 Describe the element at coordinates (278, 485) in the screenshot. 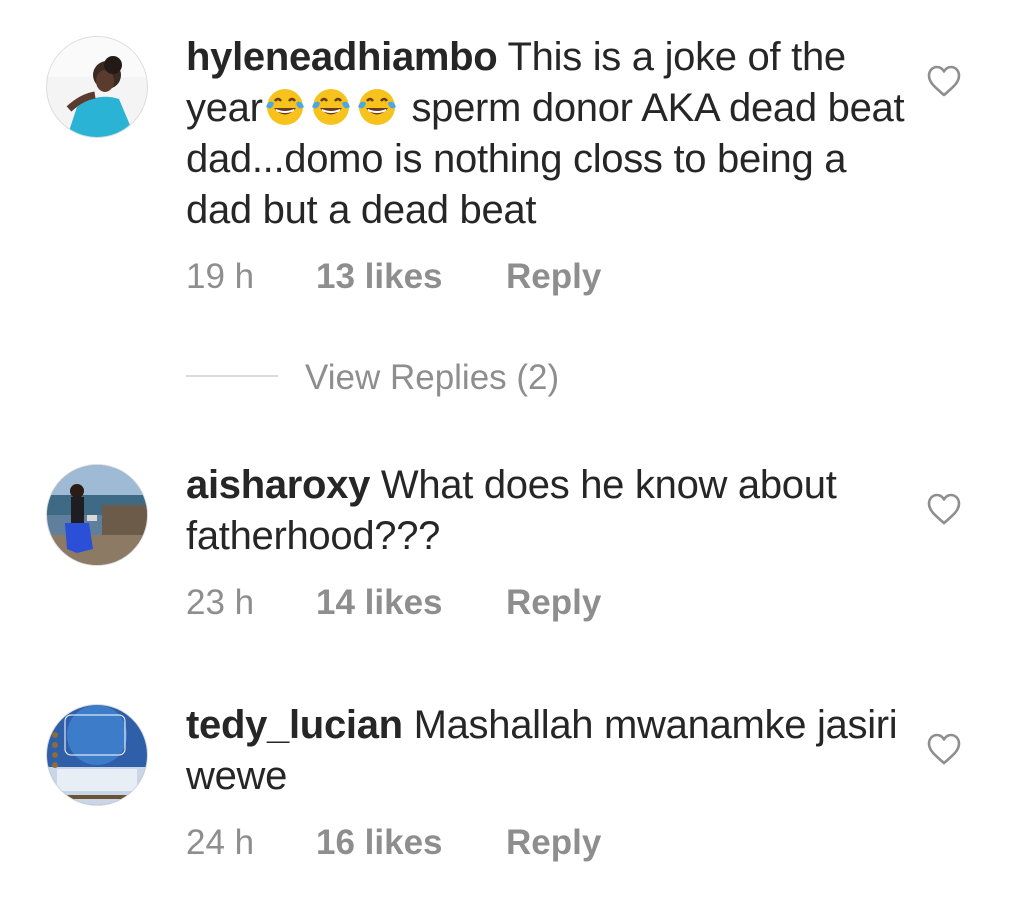

I see `comment-username: aisharoxy` at that location.